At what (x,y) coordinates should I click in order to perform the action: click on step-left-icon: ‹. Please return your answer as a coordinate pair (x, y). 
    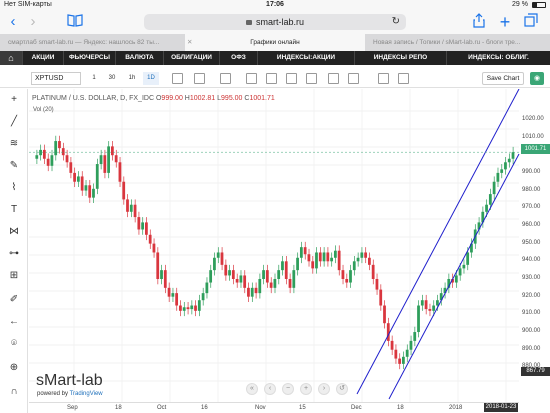
    Looking at the image, I should click on (270, 389).